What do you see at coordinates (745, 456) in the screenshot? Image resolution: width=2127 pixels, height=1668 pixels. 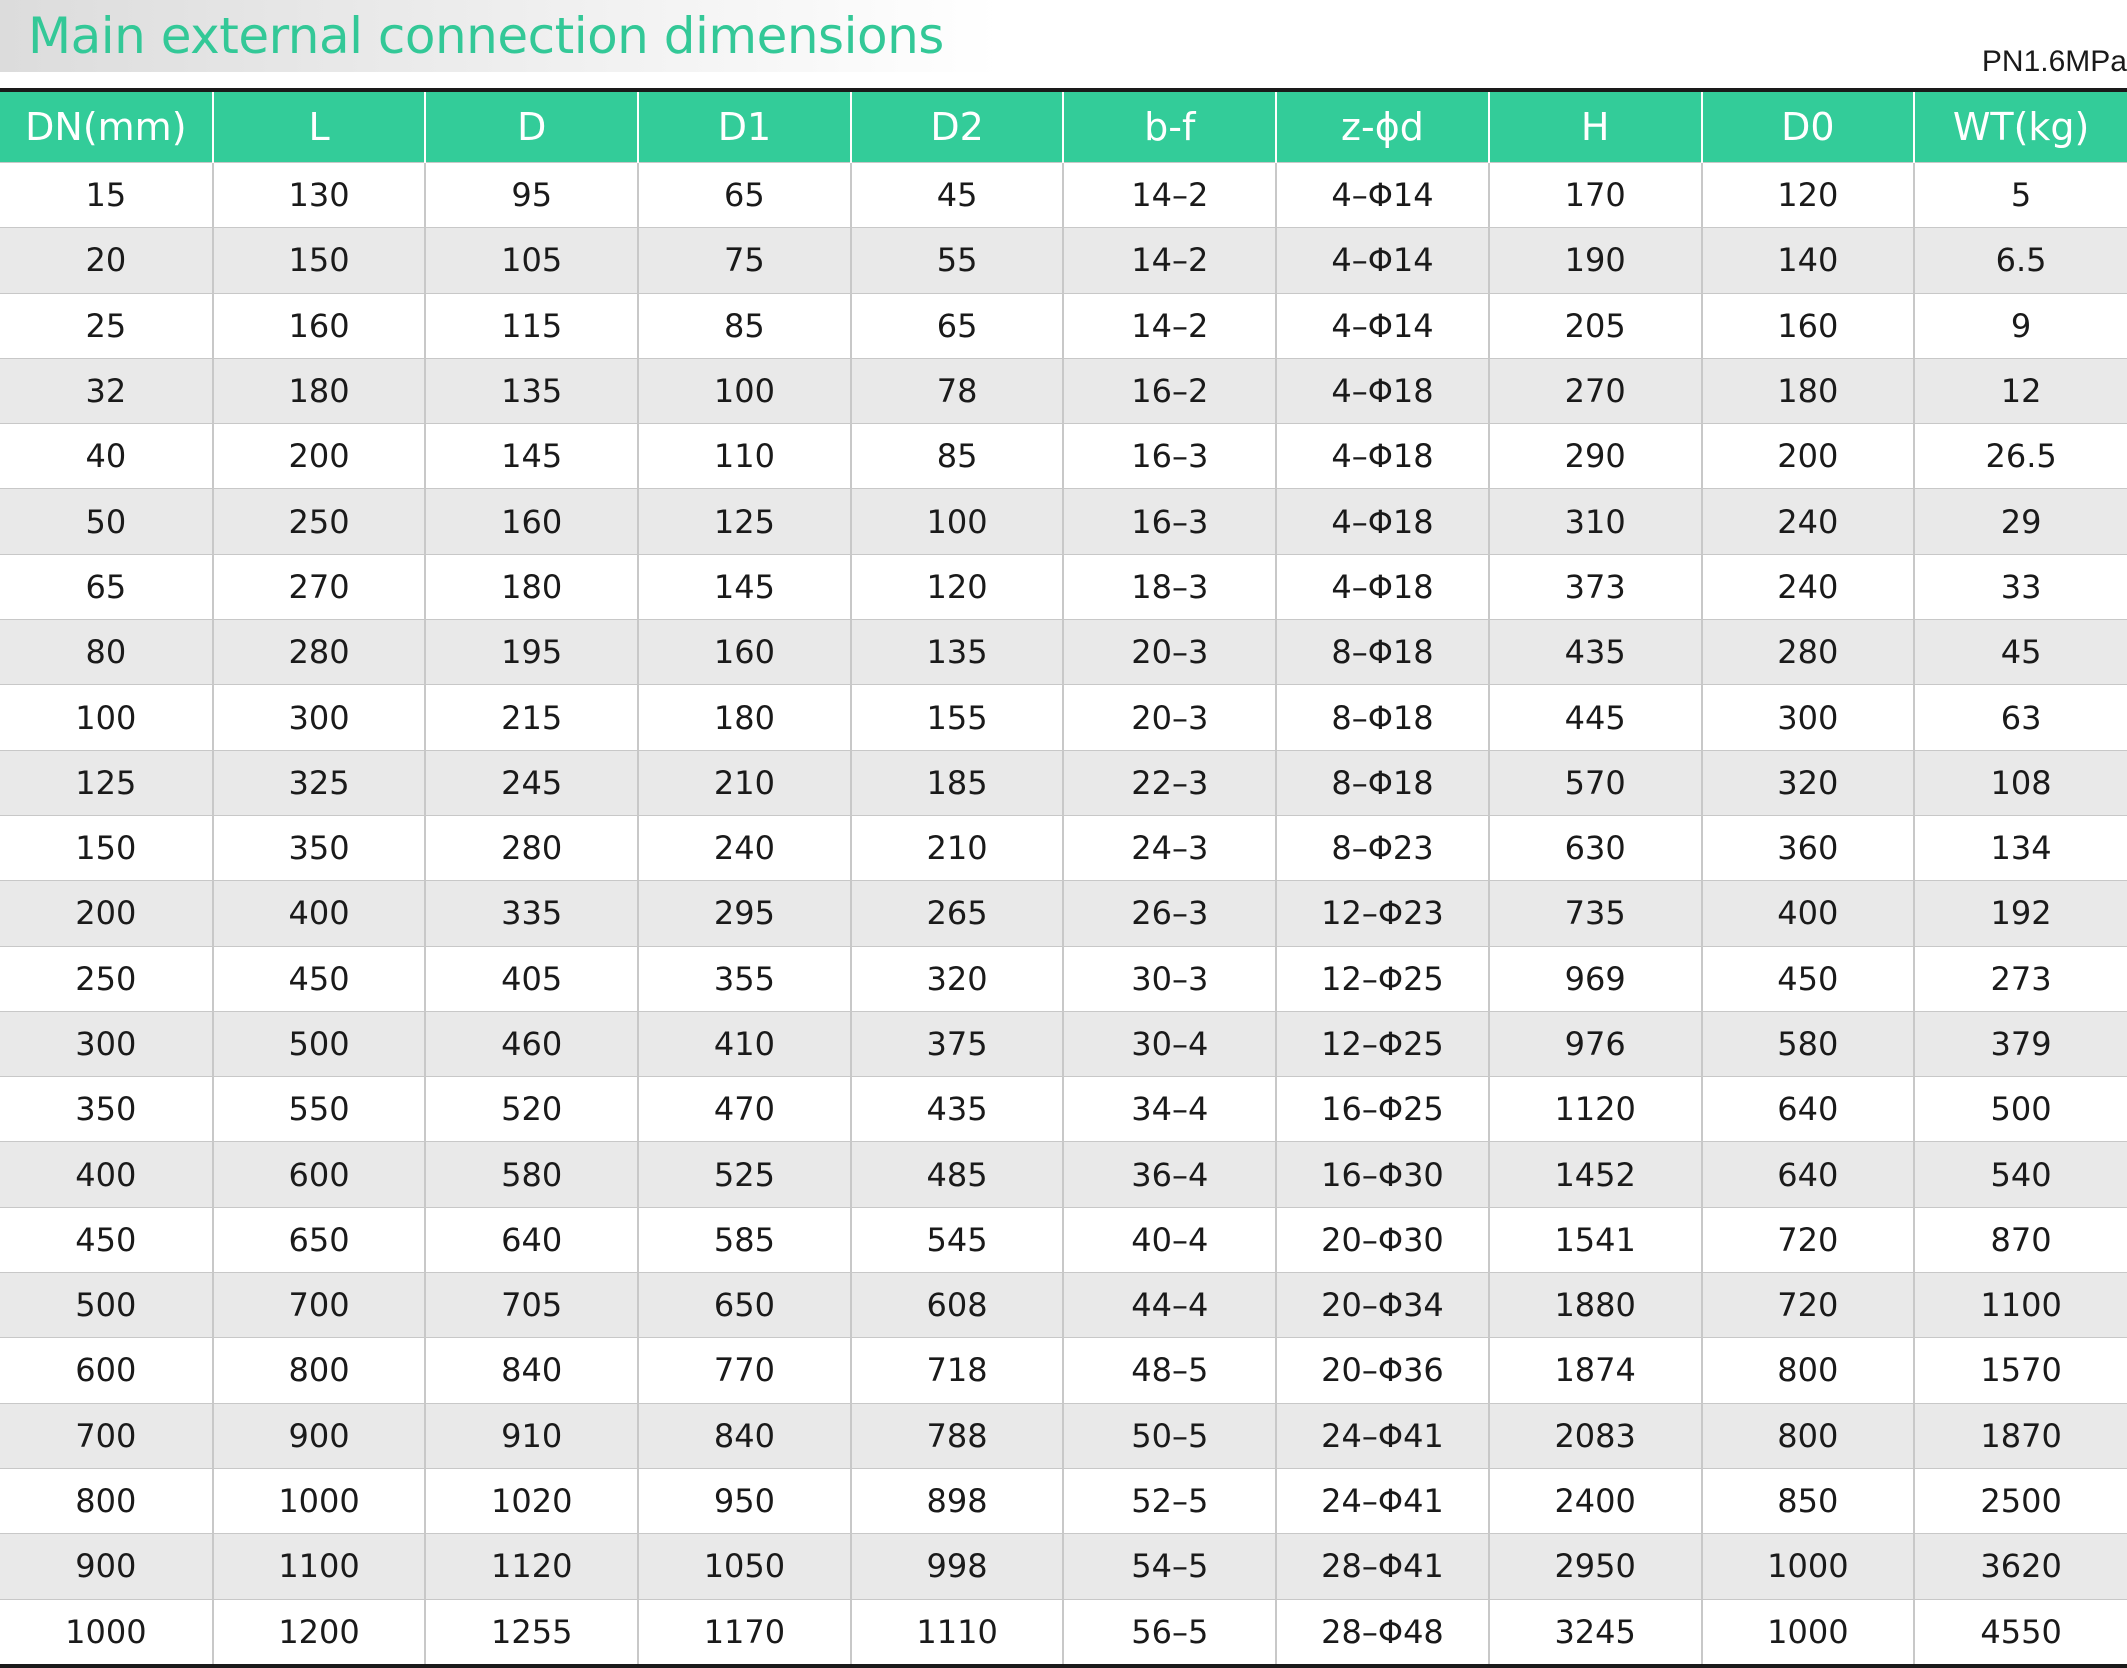 I see `table-cell: 110` at bounding box center [745, 456].